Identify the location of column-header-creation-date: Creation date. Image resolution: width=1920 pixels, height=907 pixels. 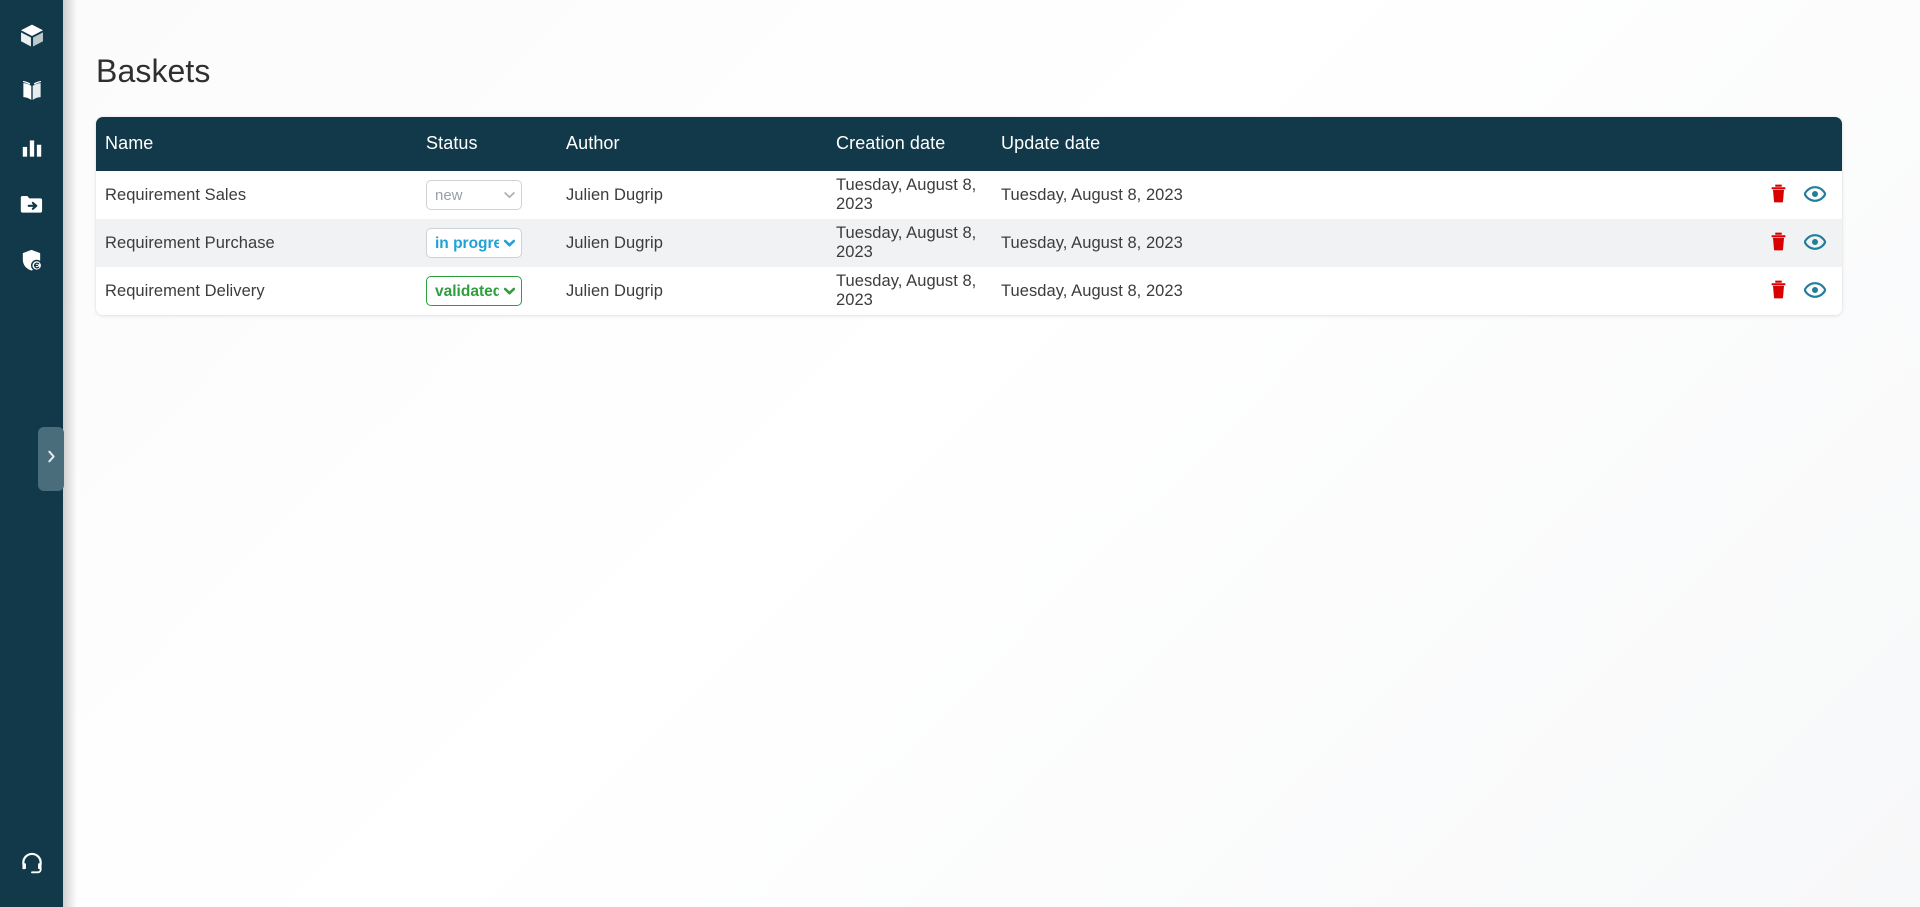
(891, 143).